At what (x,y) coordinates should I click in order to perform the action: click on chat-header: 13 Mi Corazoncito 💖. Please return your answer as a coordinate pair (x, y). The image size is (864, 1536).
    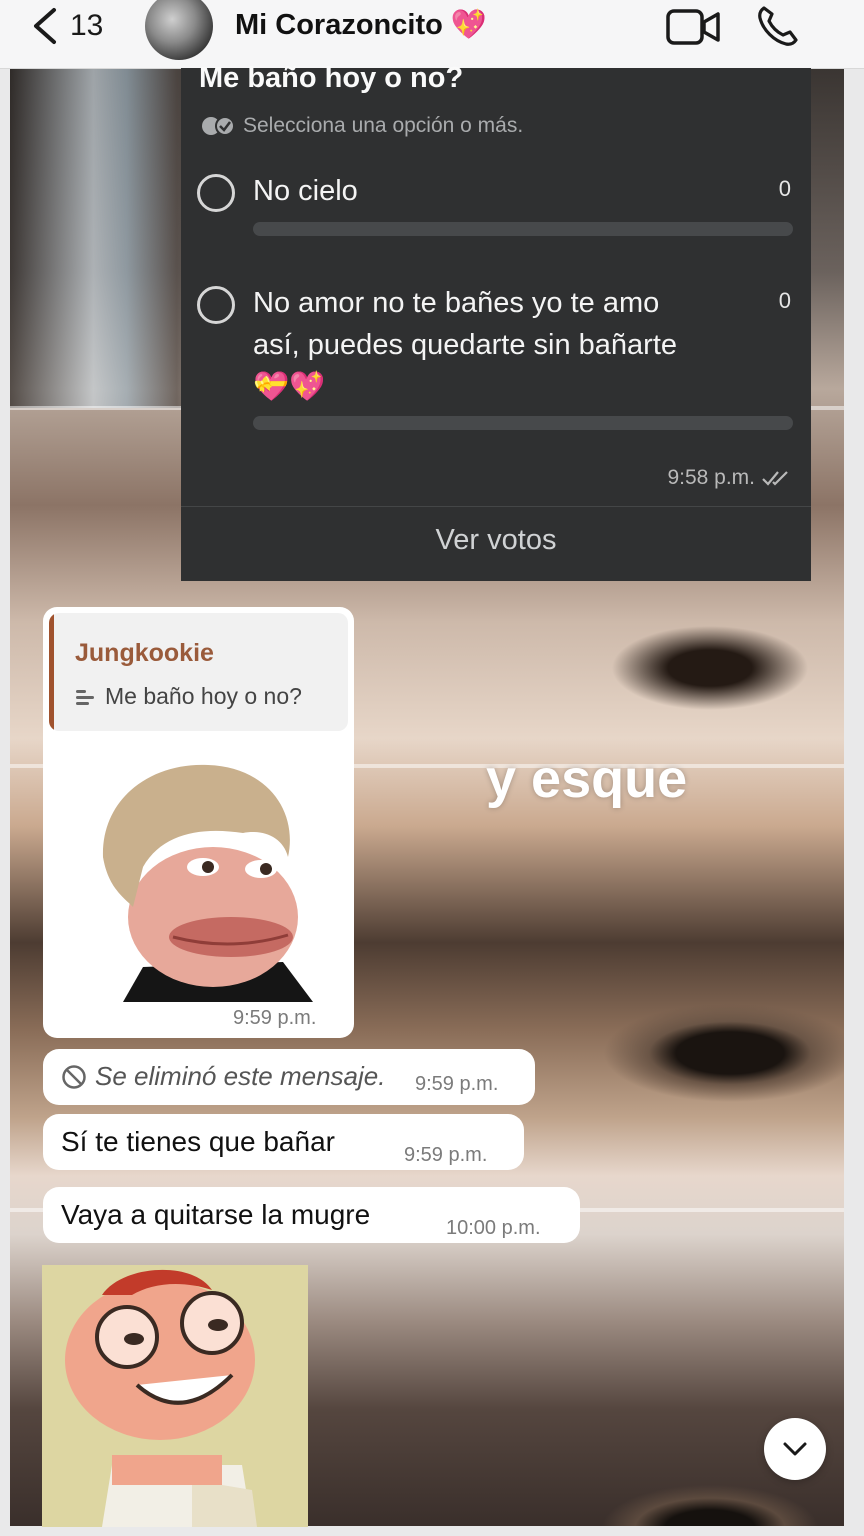
    Looking at the image, I should click on (432, 34).